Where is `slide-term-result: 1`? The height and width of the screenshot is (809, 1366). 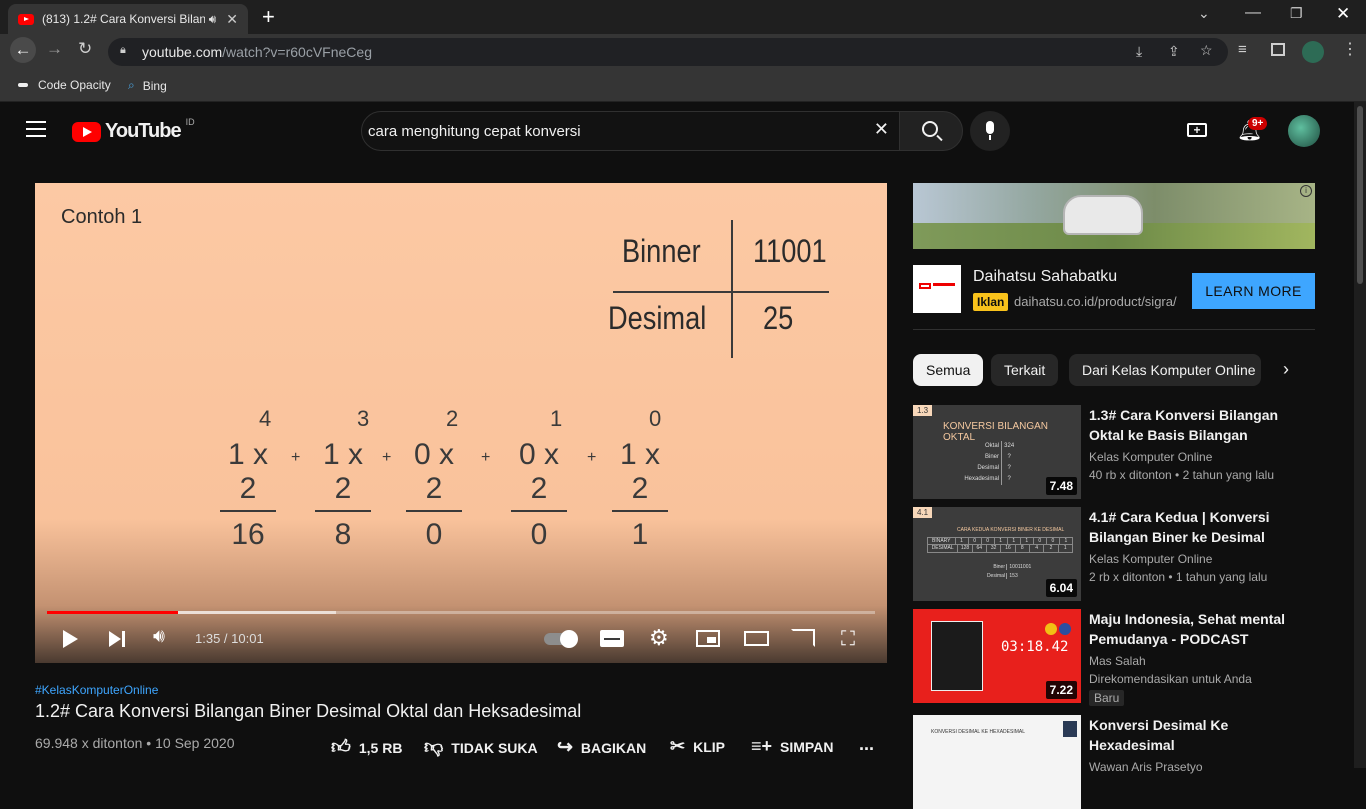 slide-term-result: 1 is located at coordinates (640, 534).